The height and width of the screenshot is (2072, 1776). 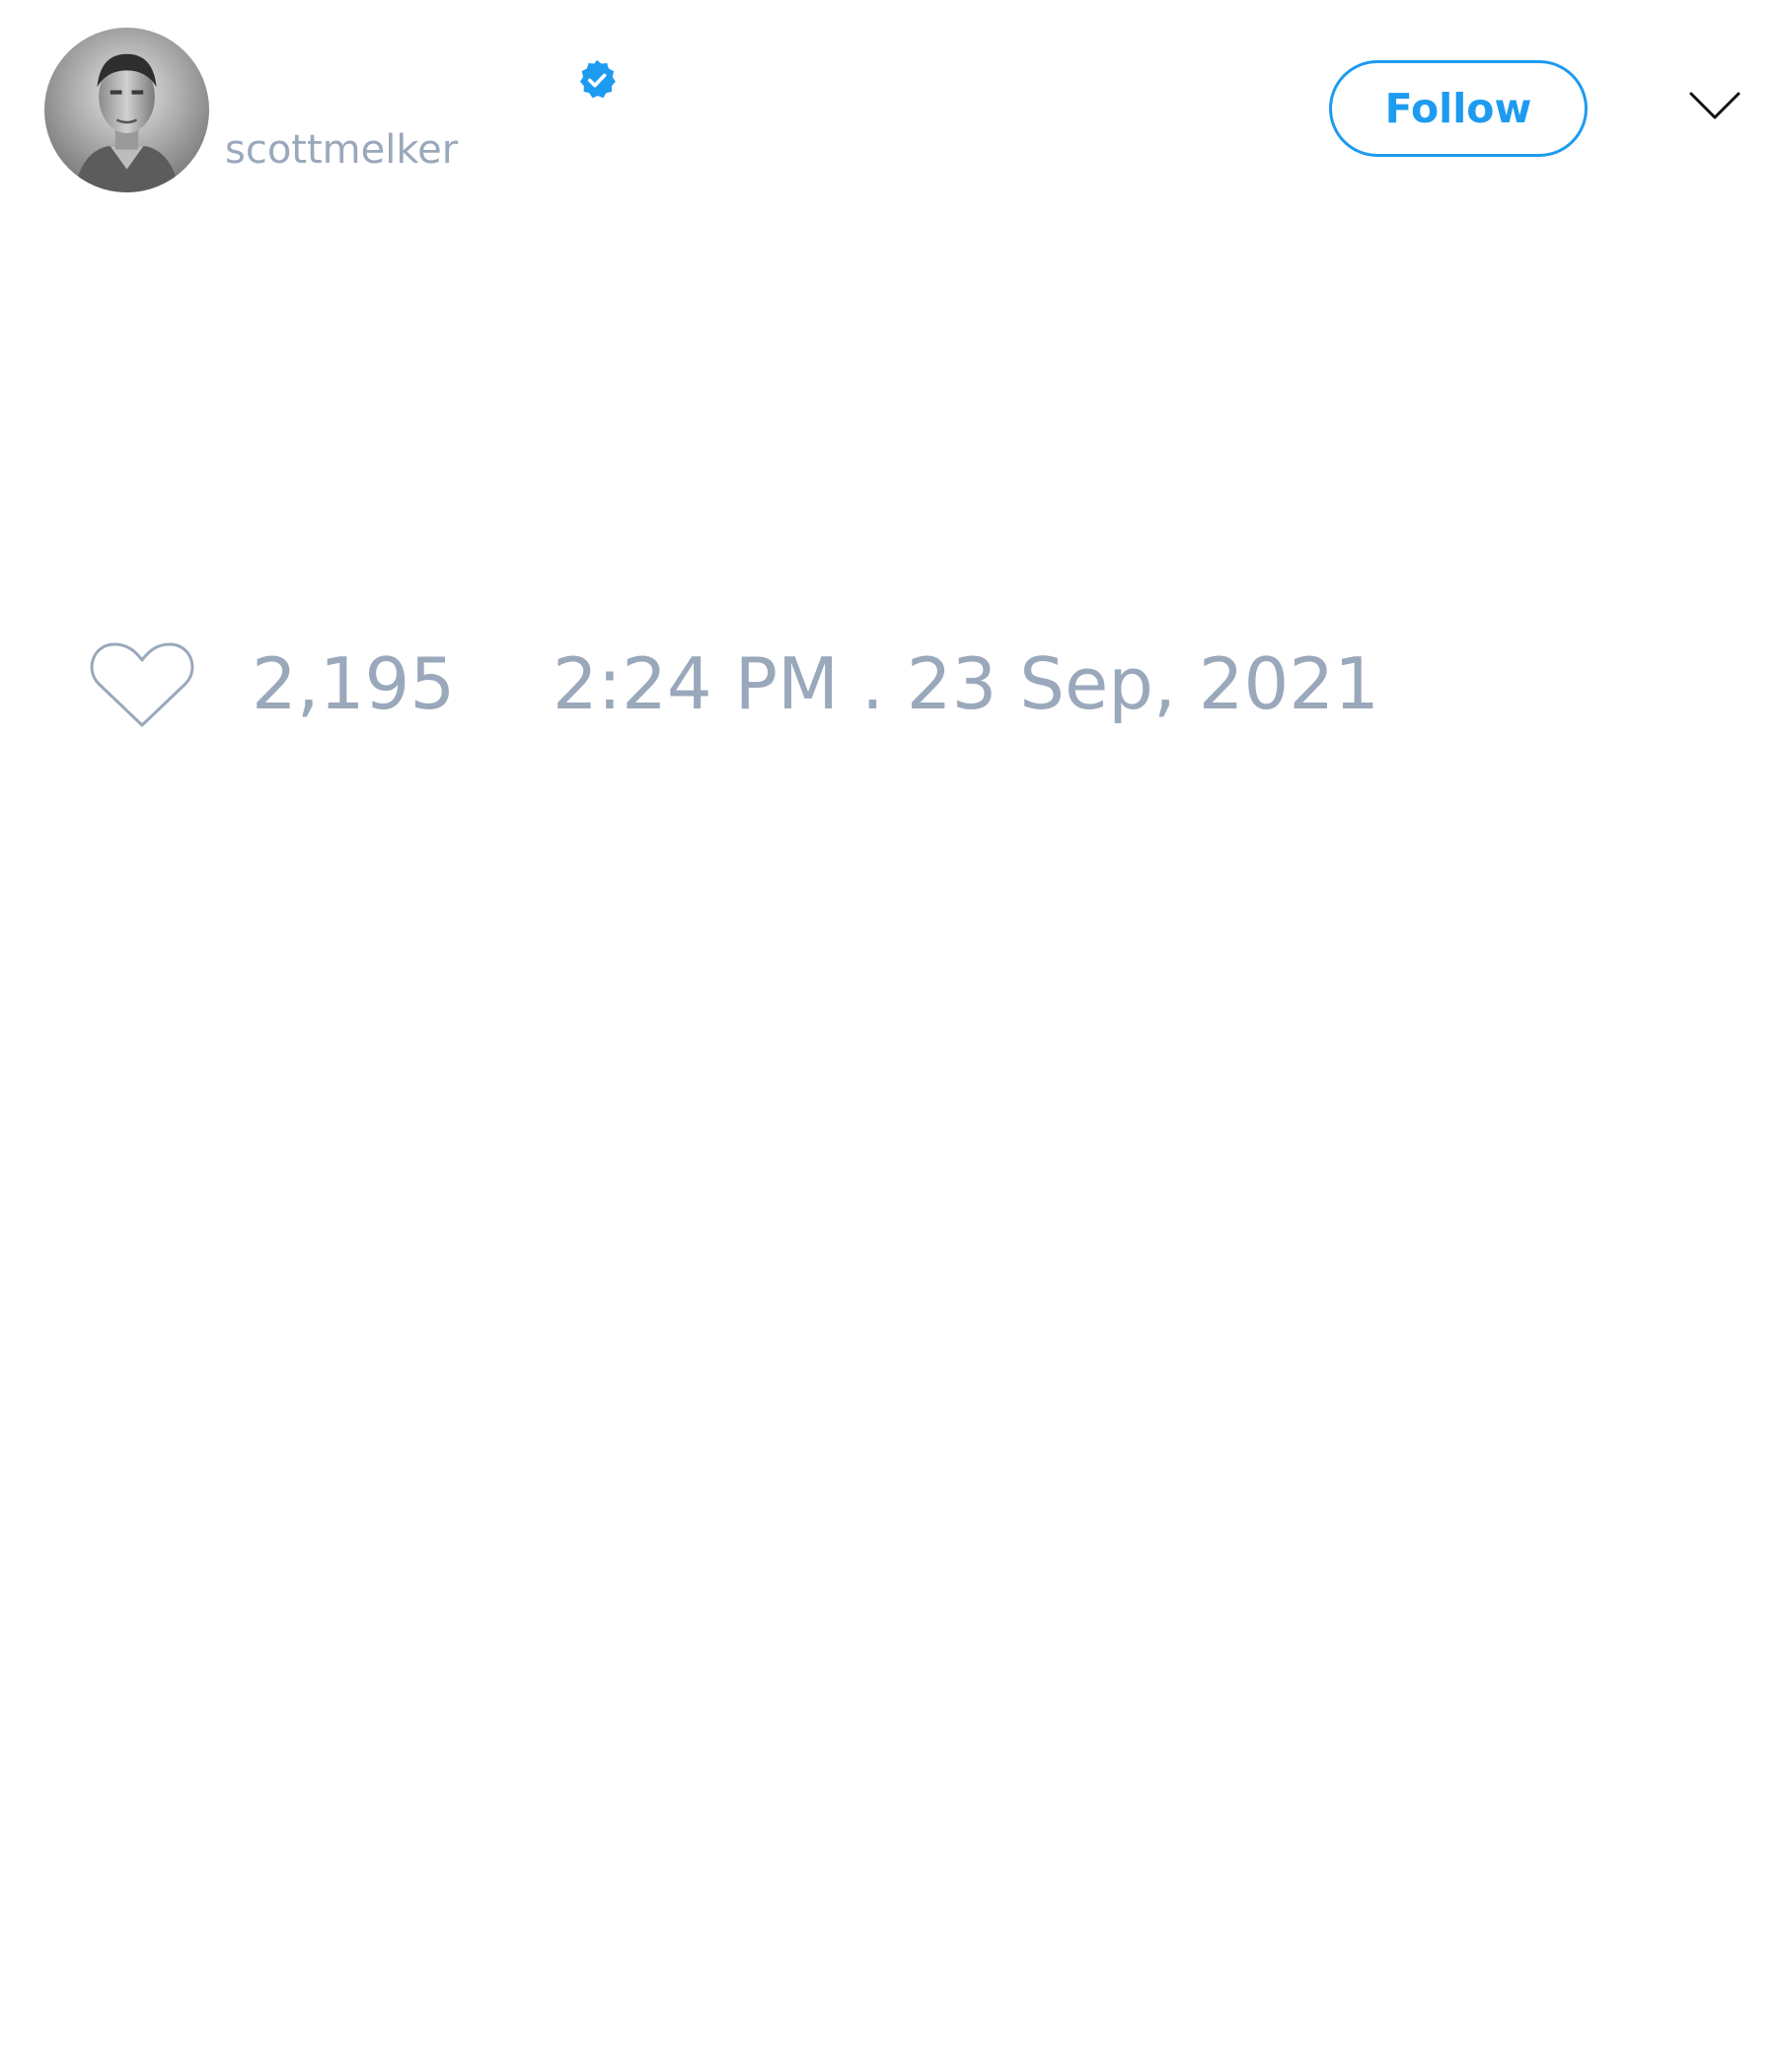 What do you see at coordinates (342, 150) in the screenshot?
I see `author-handle: scottmelker` at bounding box center [342, 150].